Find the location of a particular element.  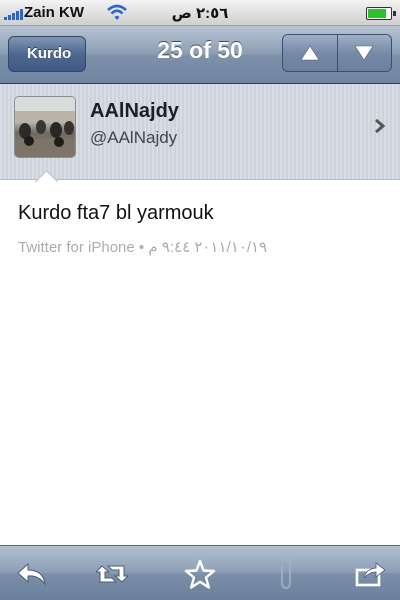

attach-button is located at coordinates (286, 574).